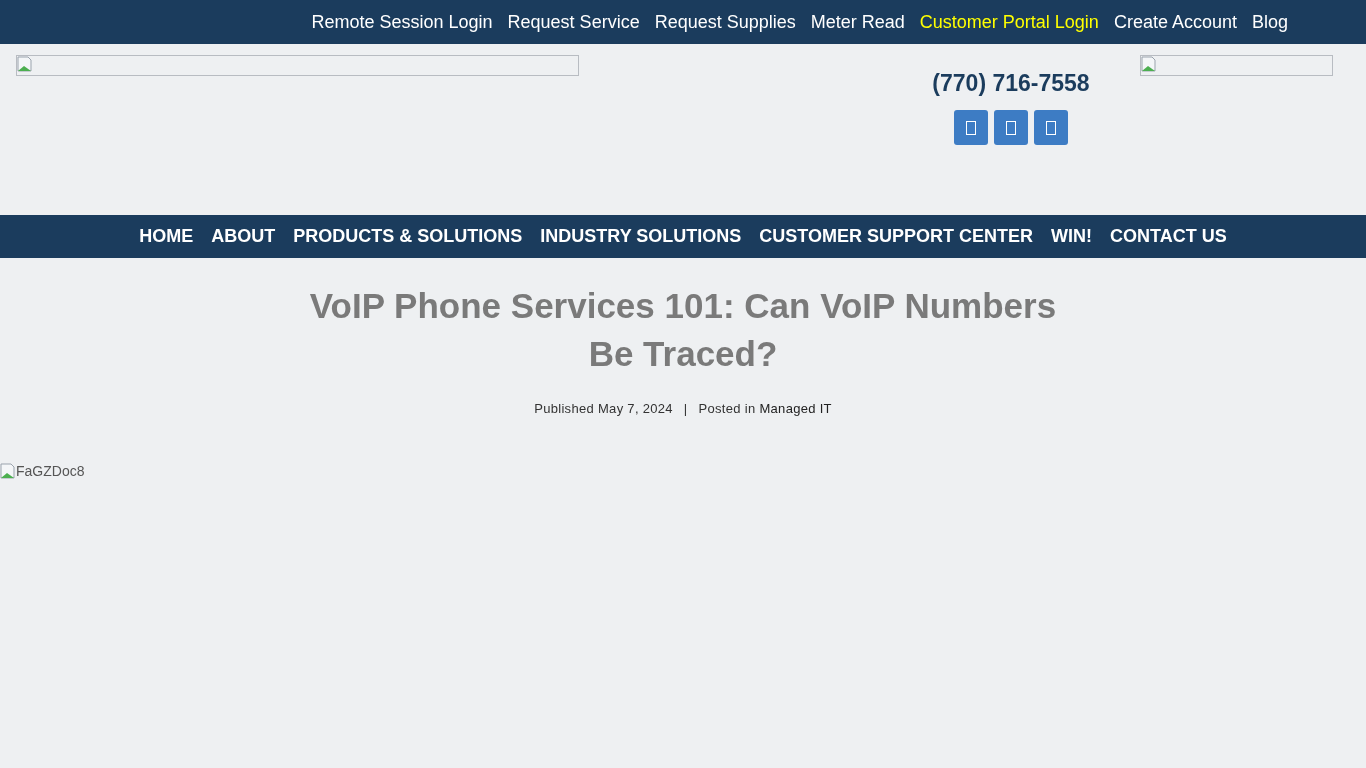 The image size is (1366, 768). What do you see at coordinates (683, 330) in the screenshot?
I see `article-title: VoIP Phone Services 101: Can VoIP Numbers Be Traced?` at bounding box center [683, 330].